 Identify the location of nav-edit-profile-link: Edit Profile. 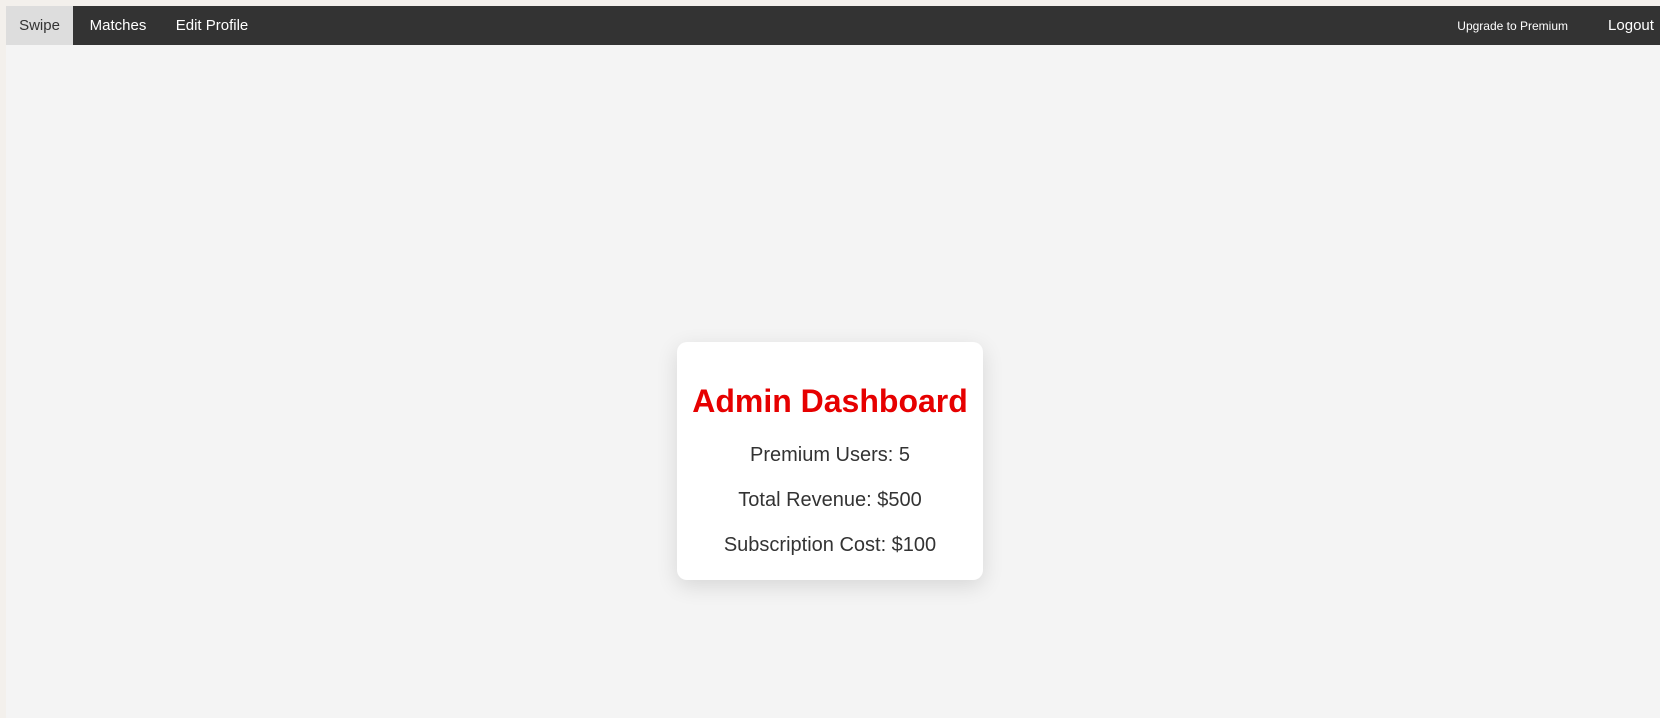
(212, 25).